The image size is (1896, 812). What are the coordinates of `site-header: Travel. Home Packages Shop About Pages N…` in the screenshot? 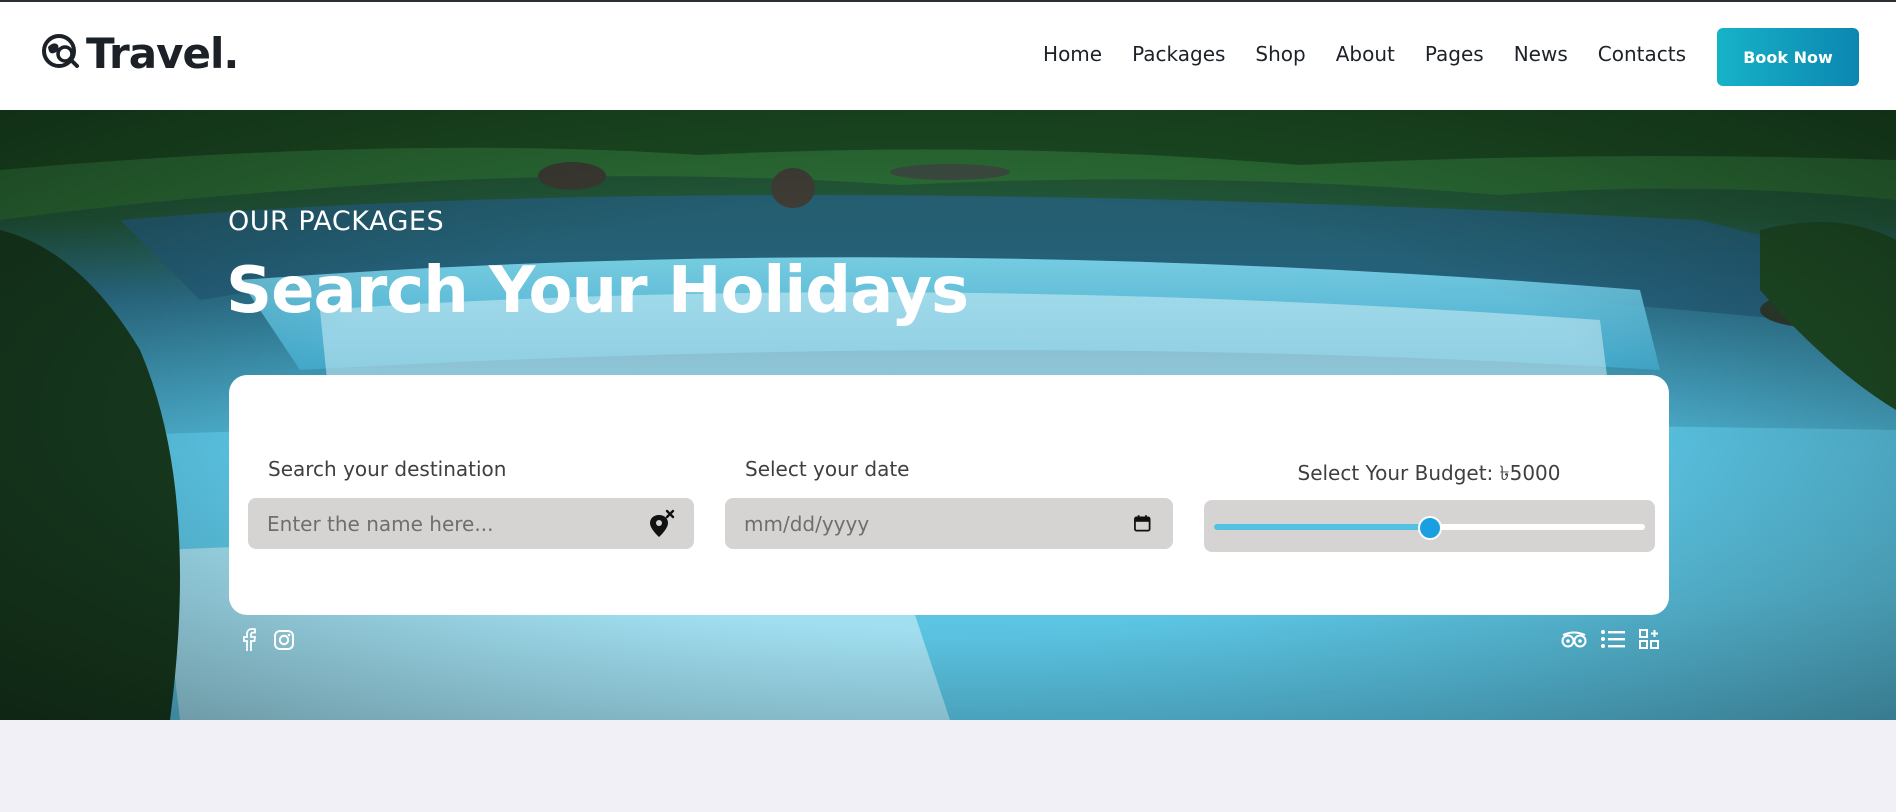 It's located at (948, 56).